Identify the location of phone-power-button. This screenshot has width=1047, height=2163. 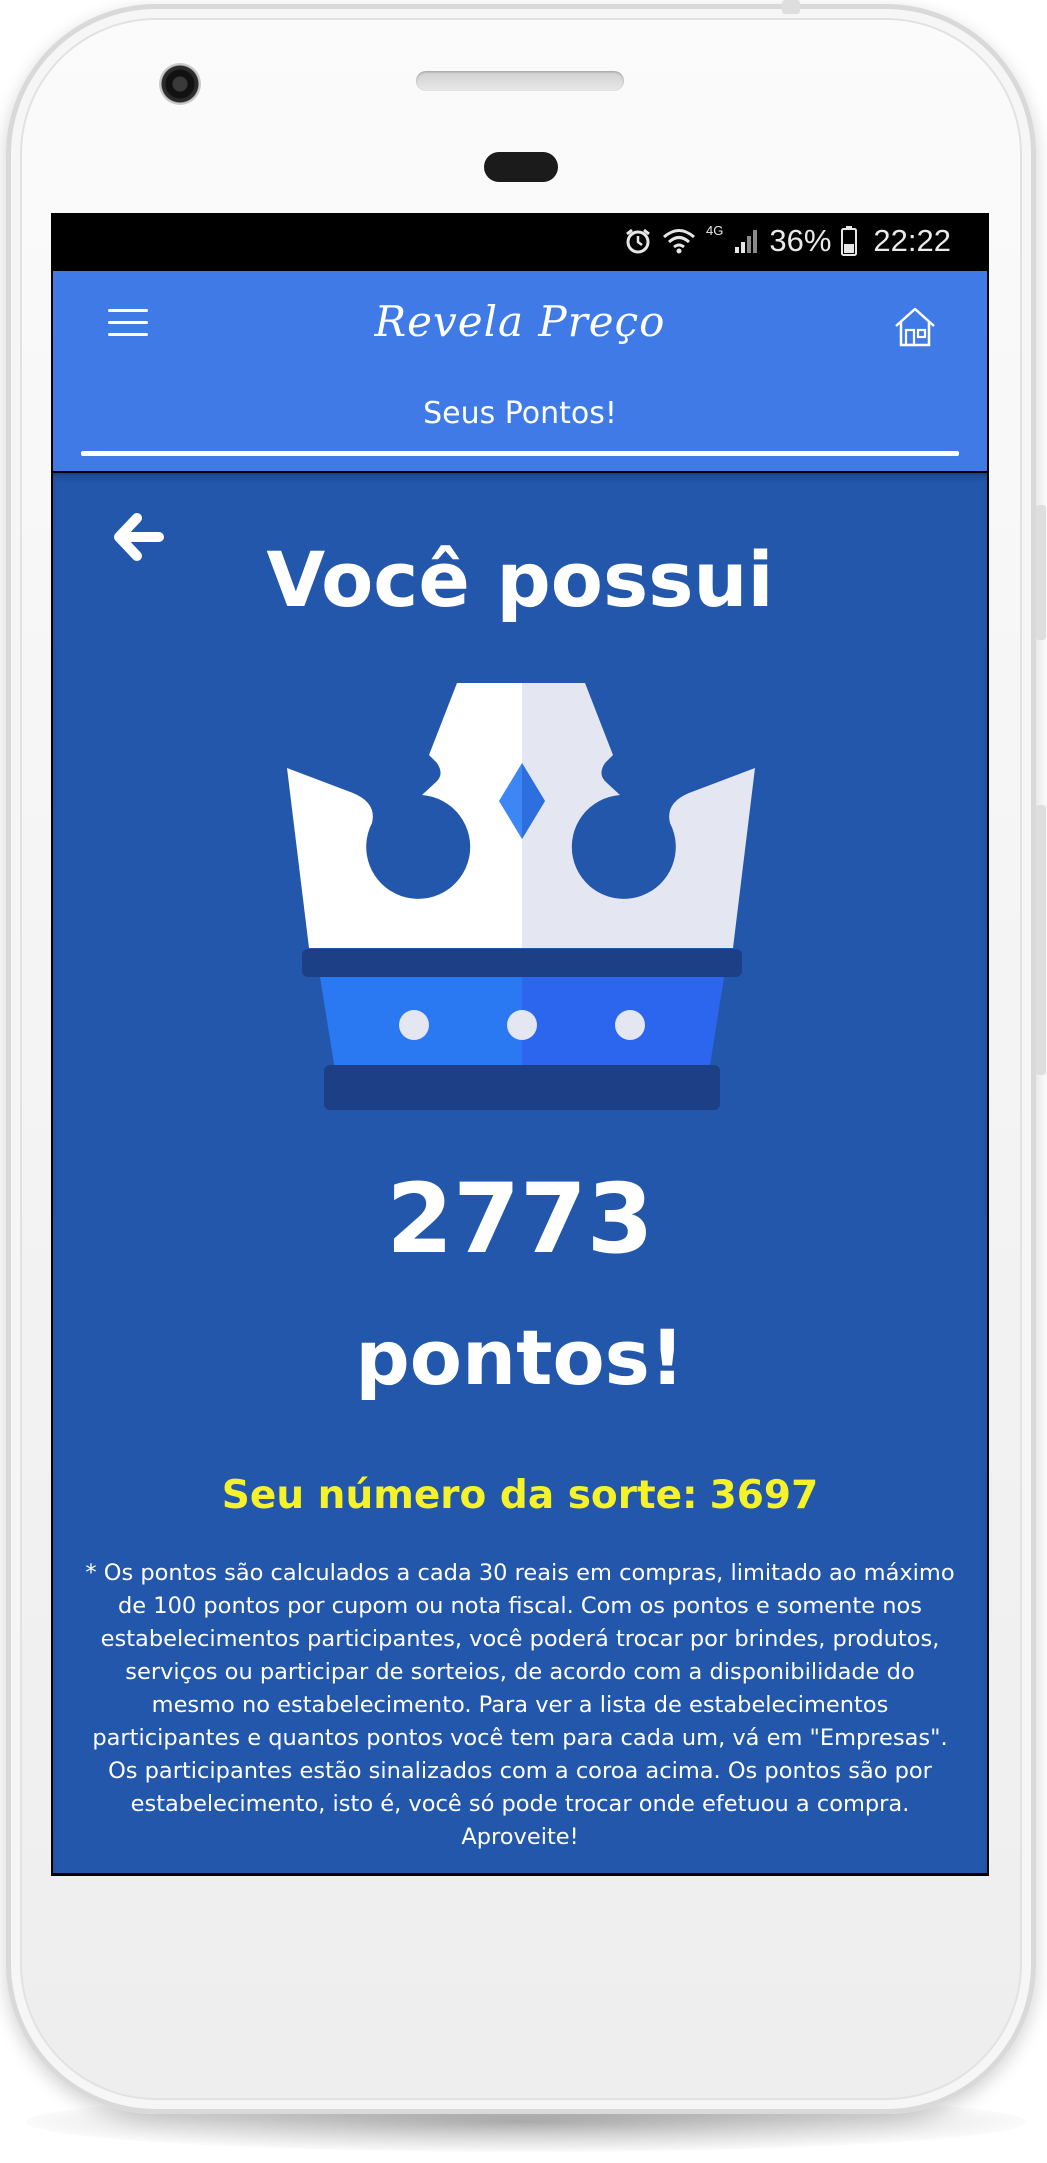
(1041, 572).